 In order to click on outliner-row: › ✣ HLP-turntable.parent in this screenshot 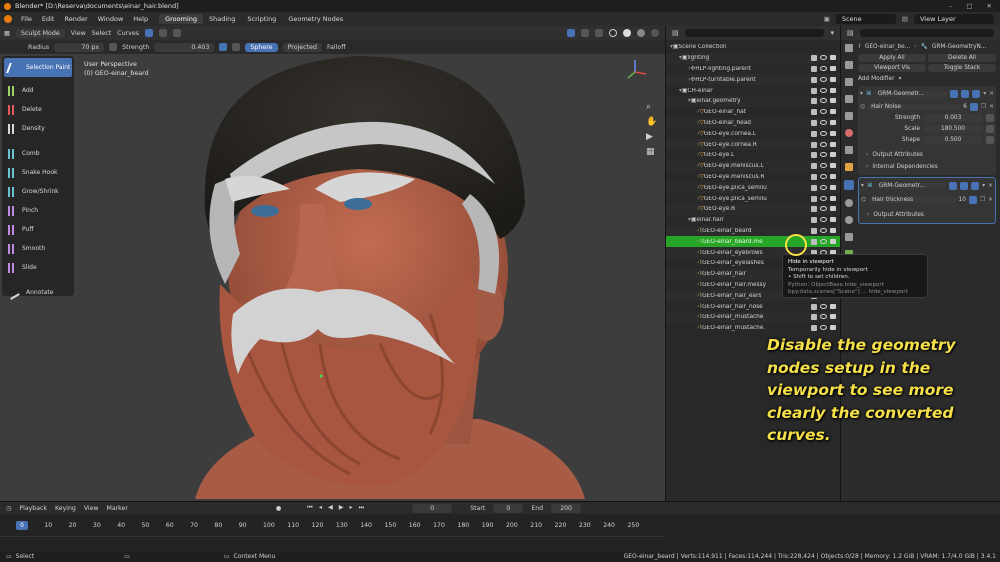, I will do `click(753, 80)`.